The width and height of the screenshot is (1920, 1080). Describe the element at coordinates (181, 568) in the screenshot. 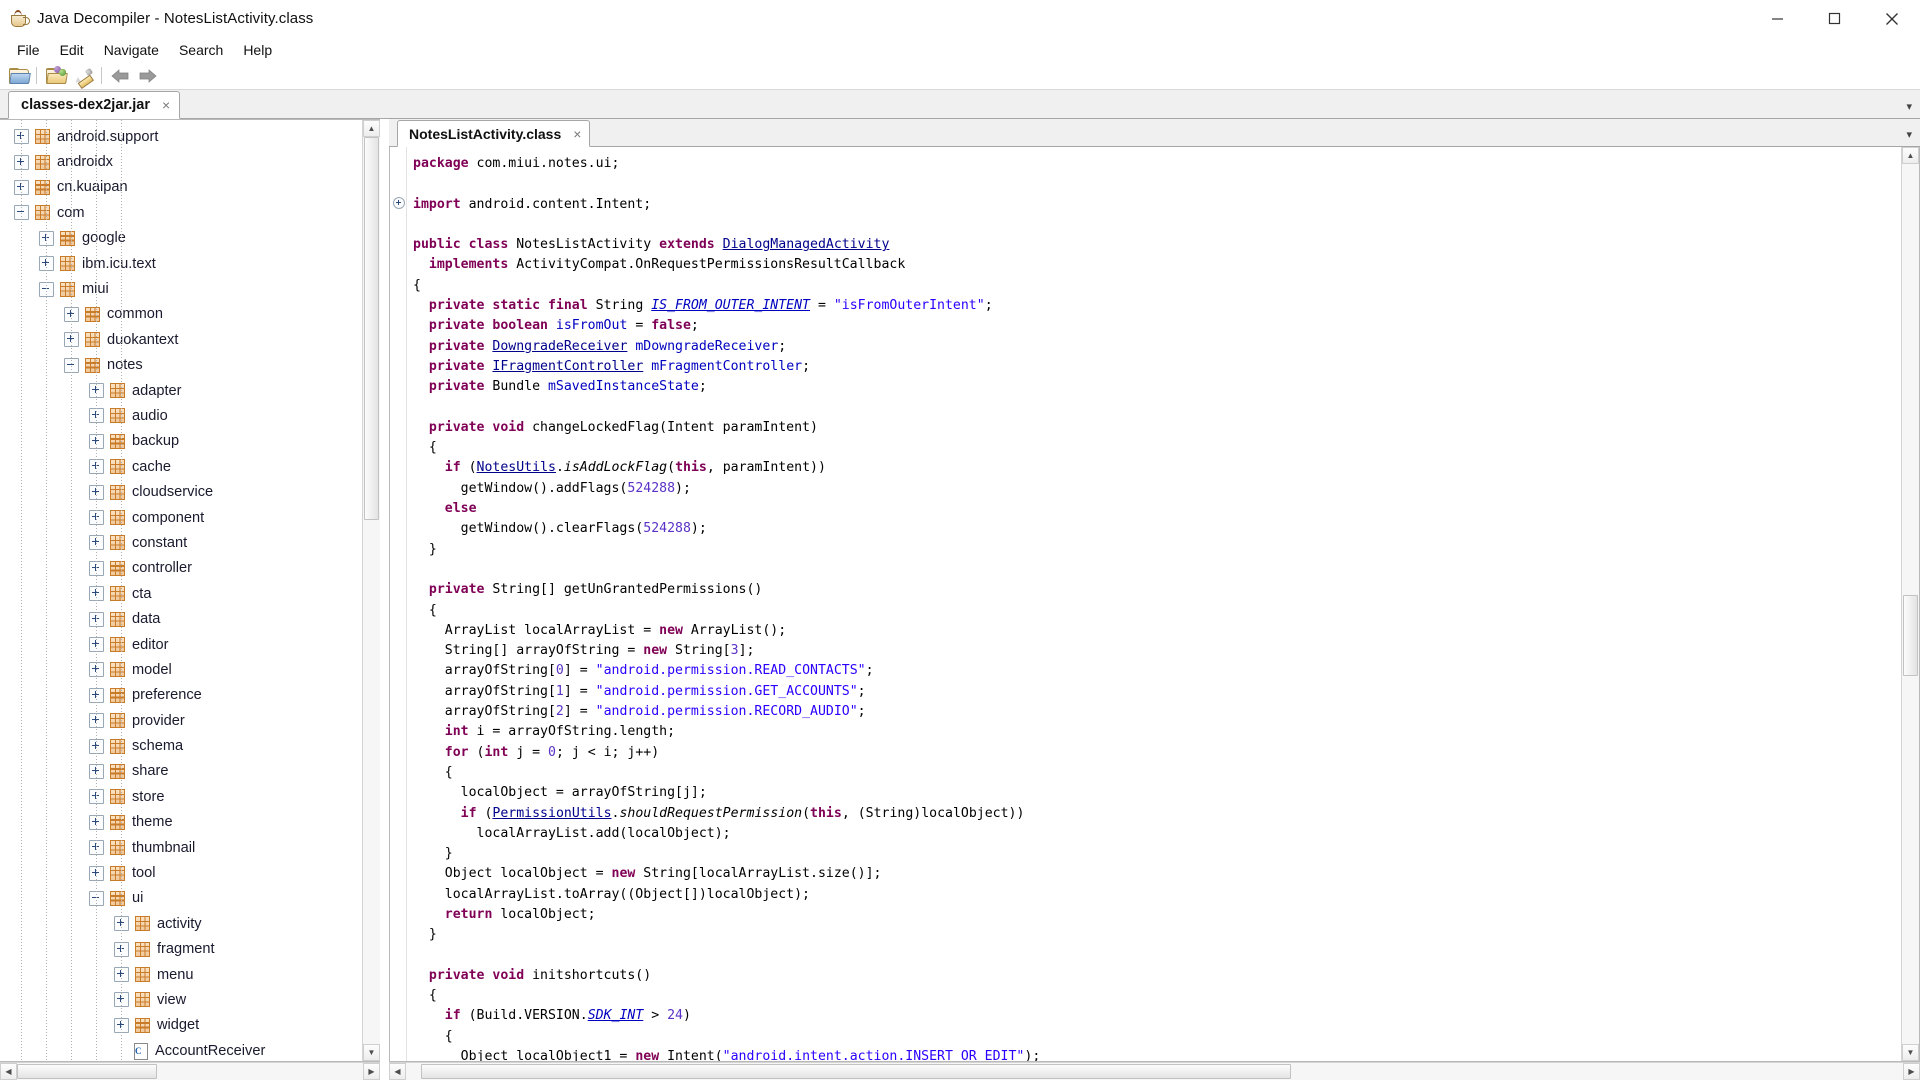

I see `tree-node-controller: controller` at that location.